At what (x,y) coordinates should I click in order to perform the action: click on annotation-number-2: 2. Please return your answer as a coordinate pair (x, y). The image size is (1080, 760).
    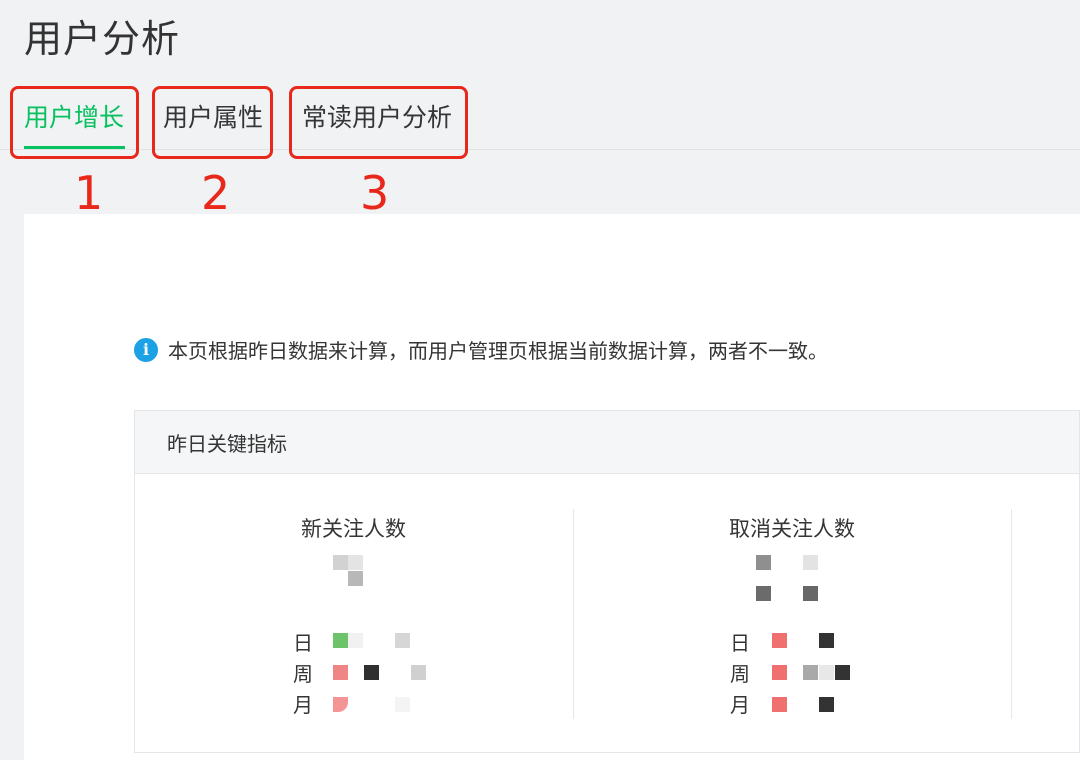
    Looking at the image, I should click on (216, 193).